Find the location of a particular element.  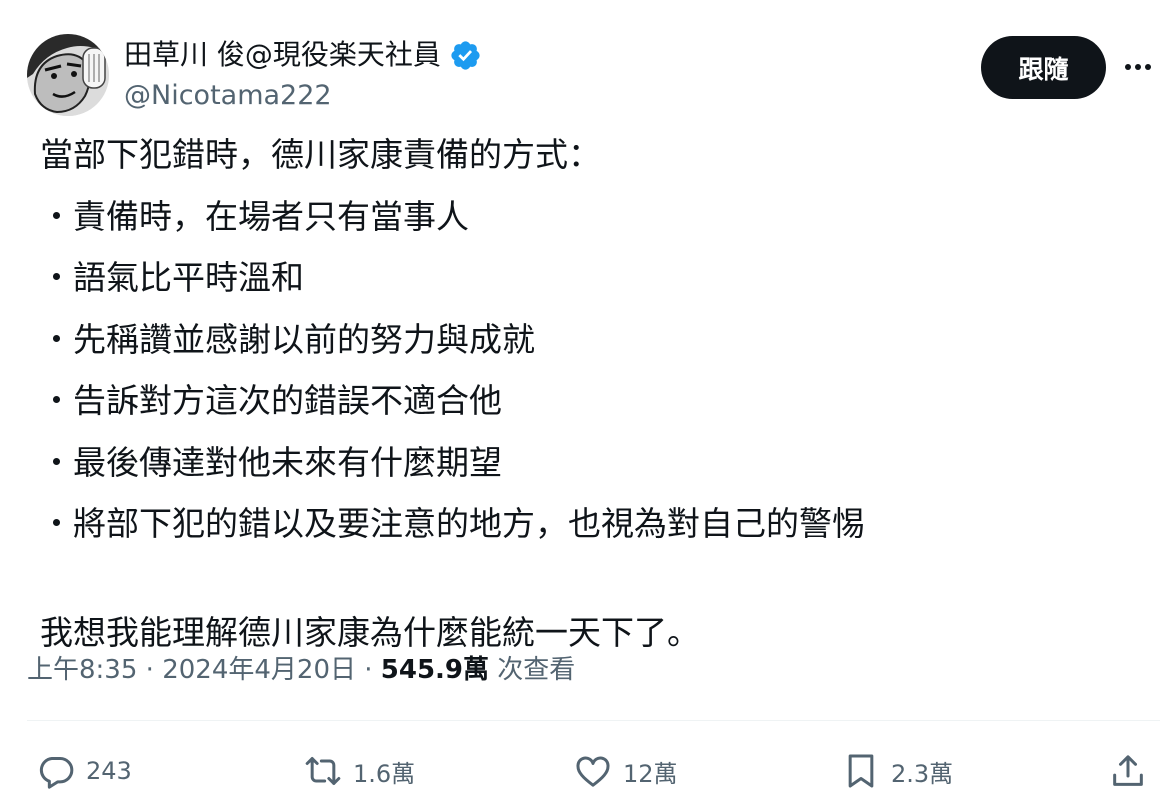

author-name-text: 田草川 俊@現役楽天社員 is located at coordinates (282, 54).